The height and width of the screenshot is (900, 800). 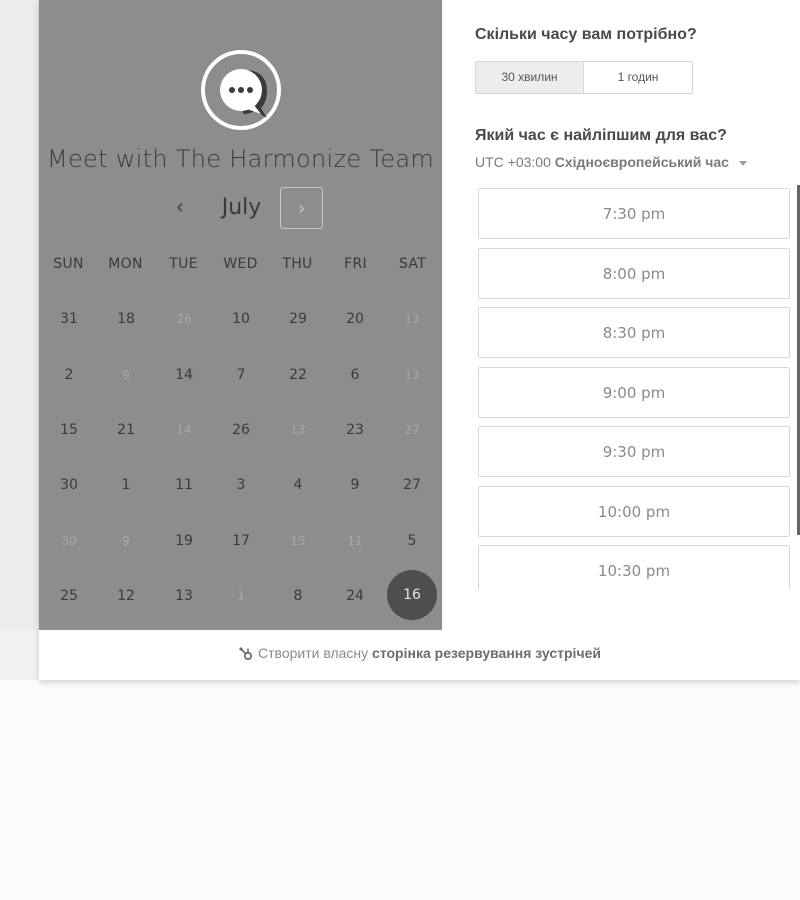 What do you see at coordinates (298, 319) in the screenshot?
I see `calendar-day: 29` at bounding box center [298, 319].